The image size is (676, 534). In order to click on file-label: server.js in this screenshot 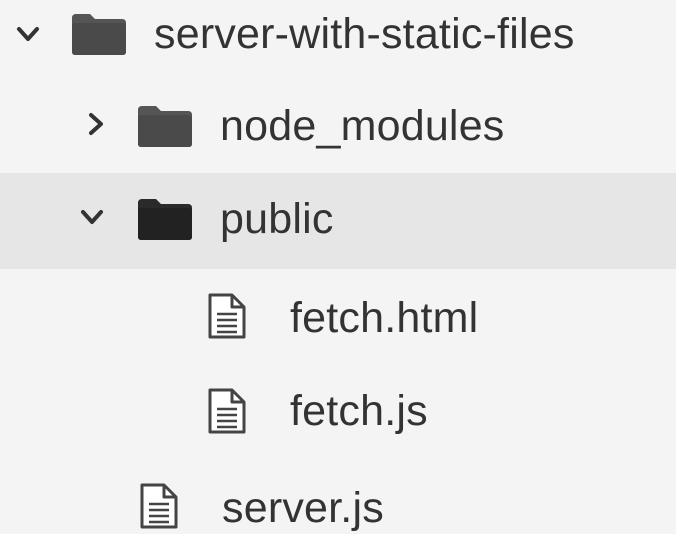, I will do `click(303, 508)`.